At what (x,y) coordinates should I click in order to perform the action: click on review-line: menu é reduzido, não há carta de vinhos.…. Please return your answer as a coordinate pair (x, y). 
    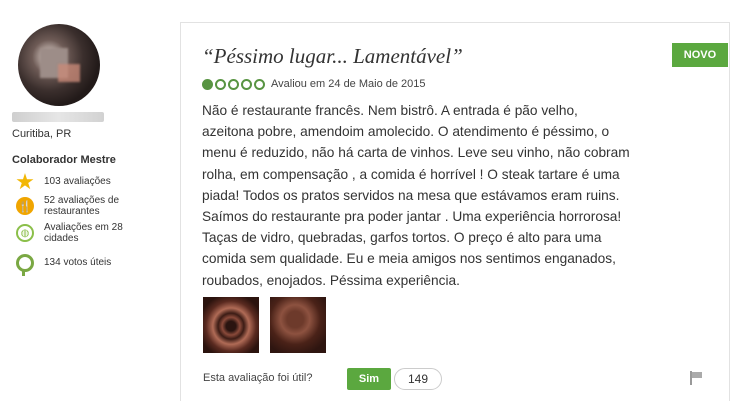
    Looking at the image, I should click on (416, 153).